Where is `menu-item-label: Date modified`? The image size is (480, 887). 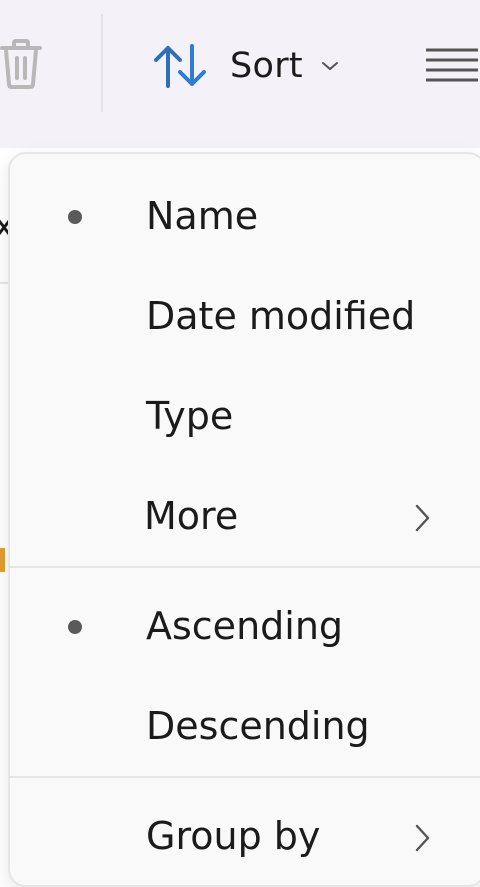
menu-item-label: Date modified is located at coordinates (281, 316).